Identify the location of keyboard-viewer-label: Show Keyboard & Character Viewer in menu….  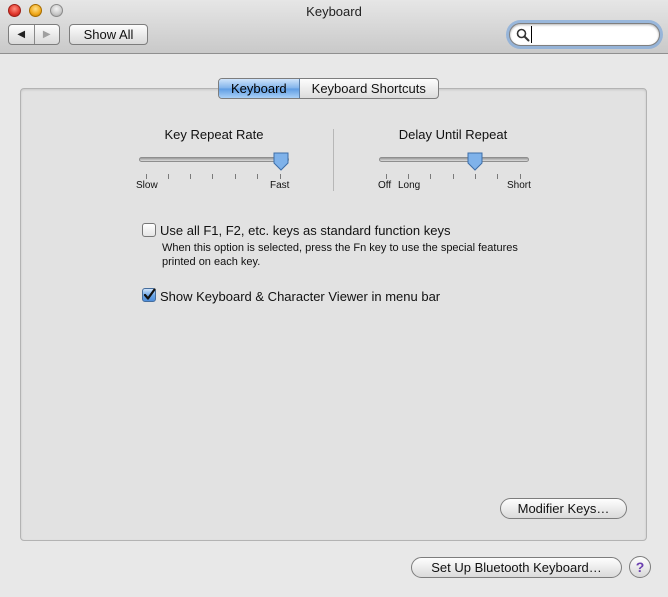
(300, 296).